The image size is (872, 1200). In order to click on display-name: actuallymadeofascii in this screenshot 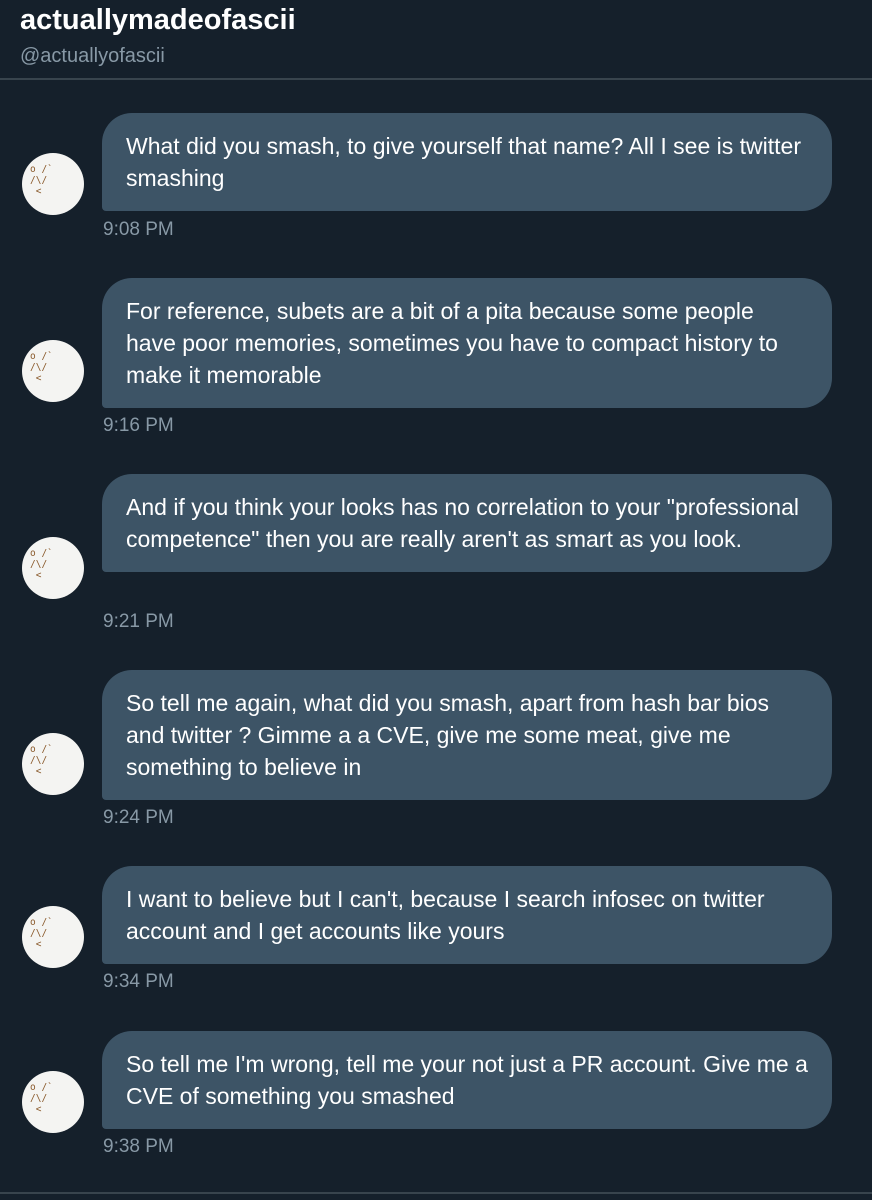, I will do `click(158, 20)`.